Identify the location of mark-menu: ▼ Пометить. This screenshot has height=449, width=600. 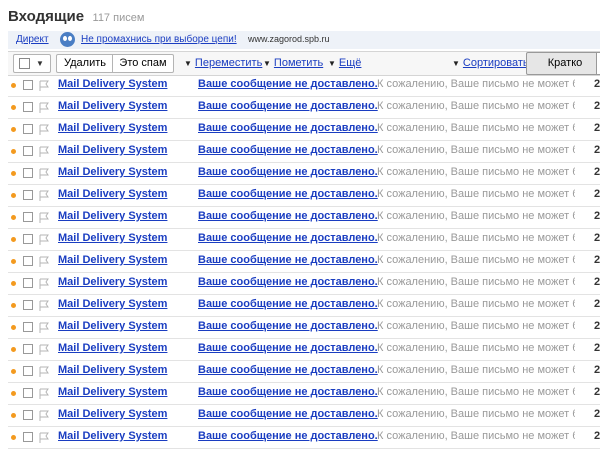
(293, 63).